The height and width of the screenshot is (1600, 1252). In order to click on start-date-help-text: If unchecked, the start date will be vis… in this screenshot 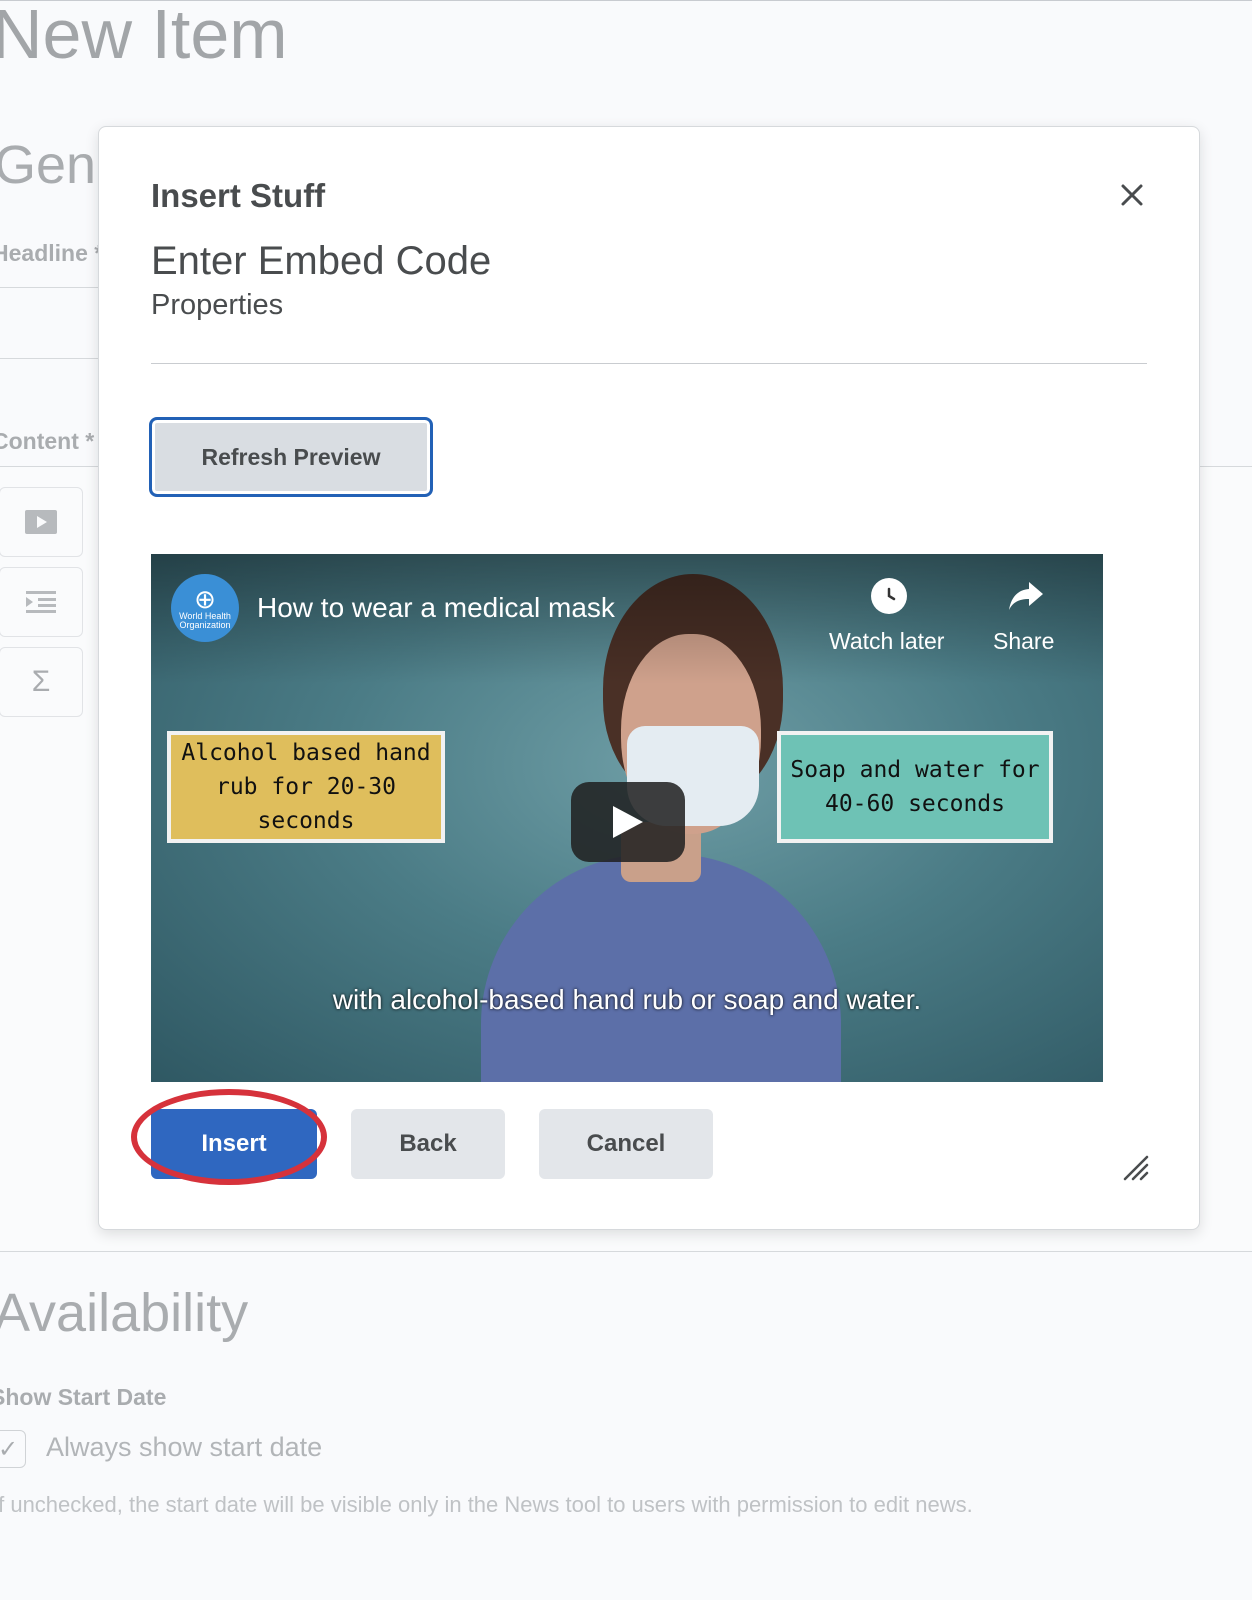, I will do `click(486, 1504)`.